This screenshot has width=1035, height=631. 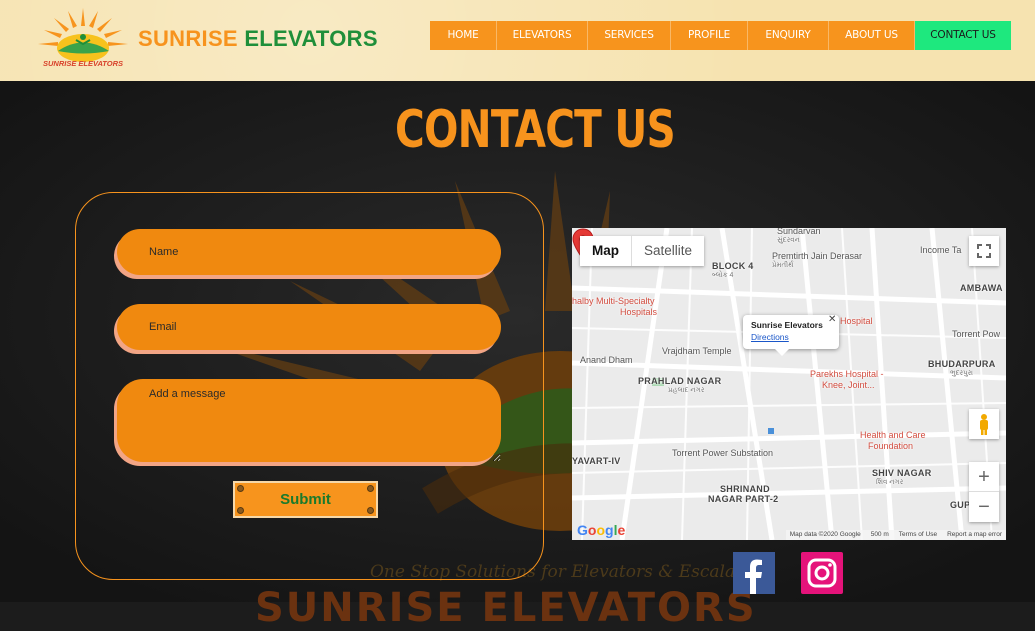 I want to click on zoom-in-button: +, so click(x=984, y=477).